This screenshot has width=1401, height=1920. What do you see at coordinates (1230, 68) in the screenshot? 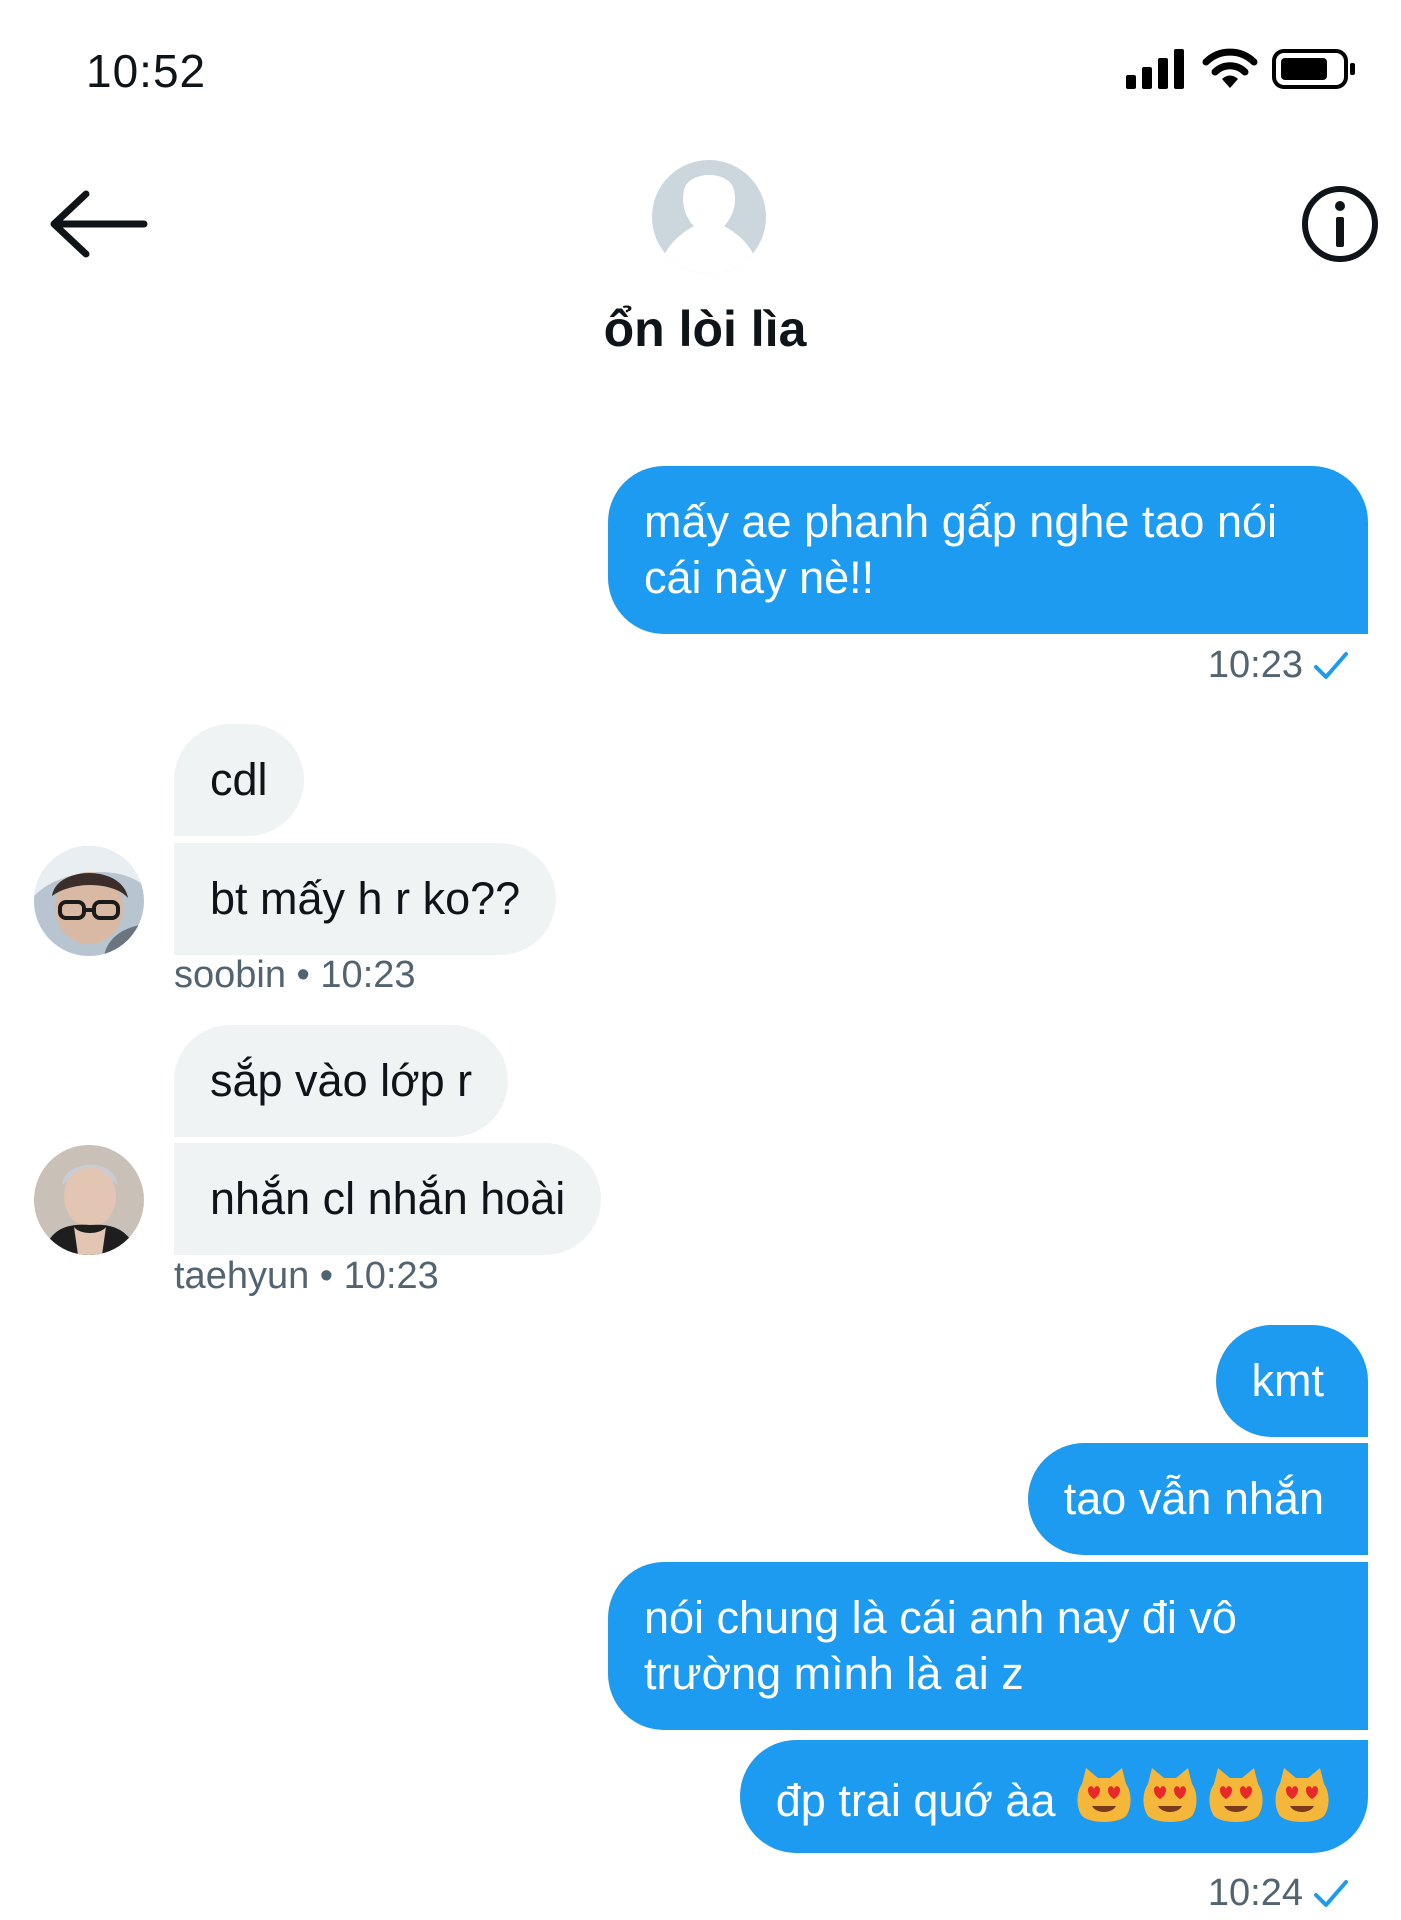
I see `wifi-icon` at bounding box center [1230, 68].